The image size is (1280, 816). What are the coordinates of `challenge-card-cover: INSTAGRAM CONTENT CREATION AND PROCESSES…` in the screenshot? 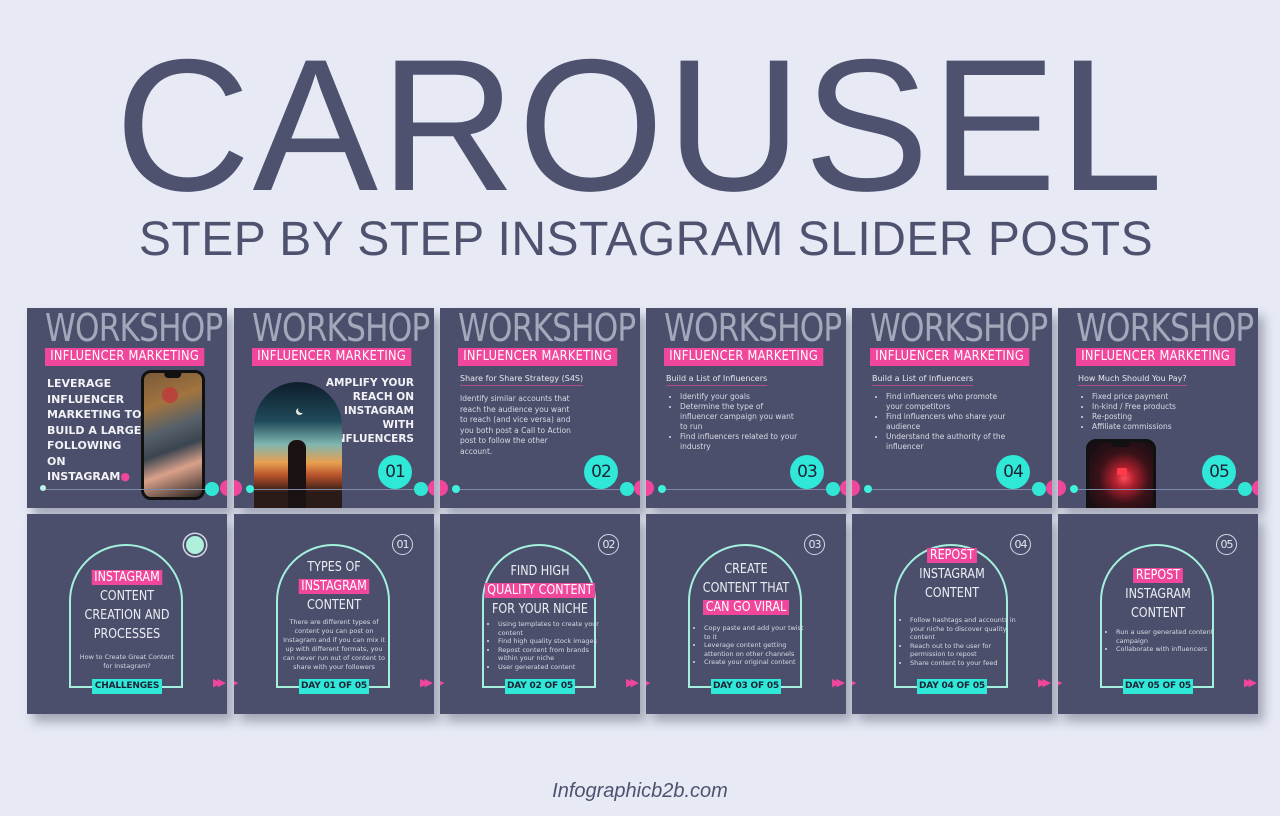 It's located at (127, 614).